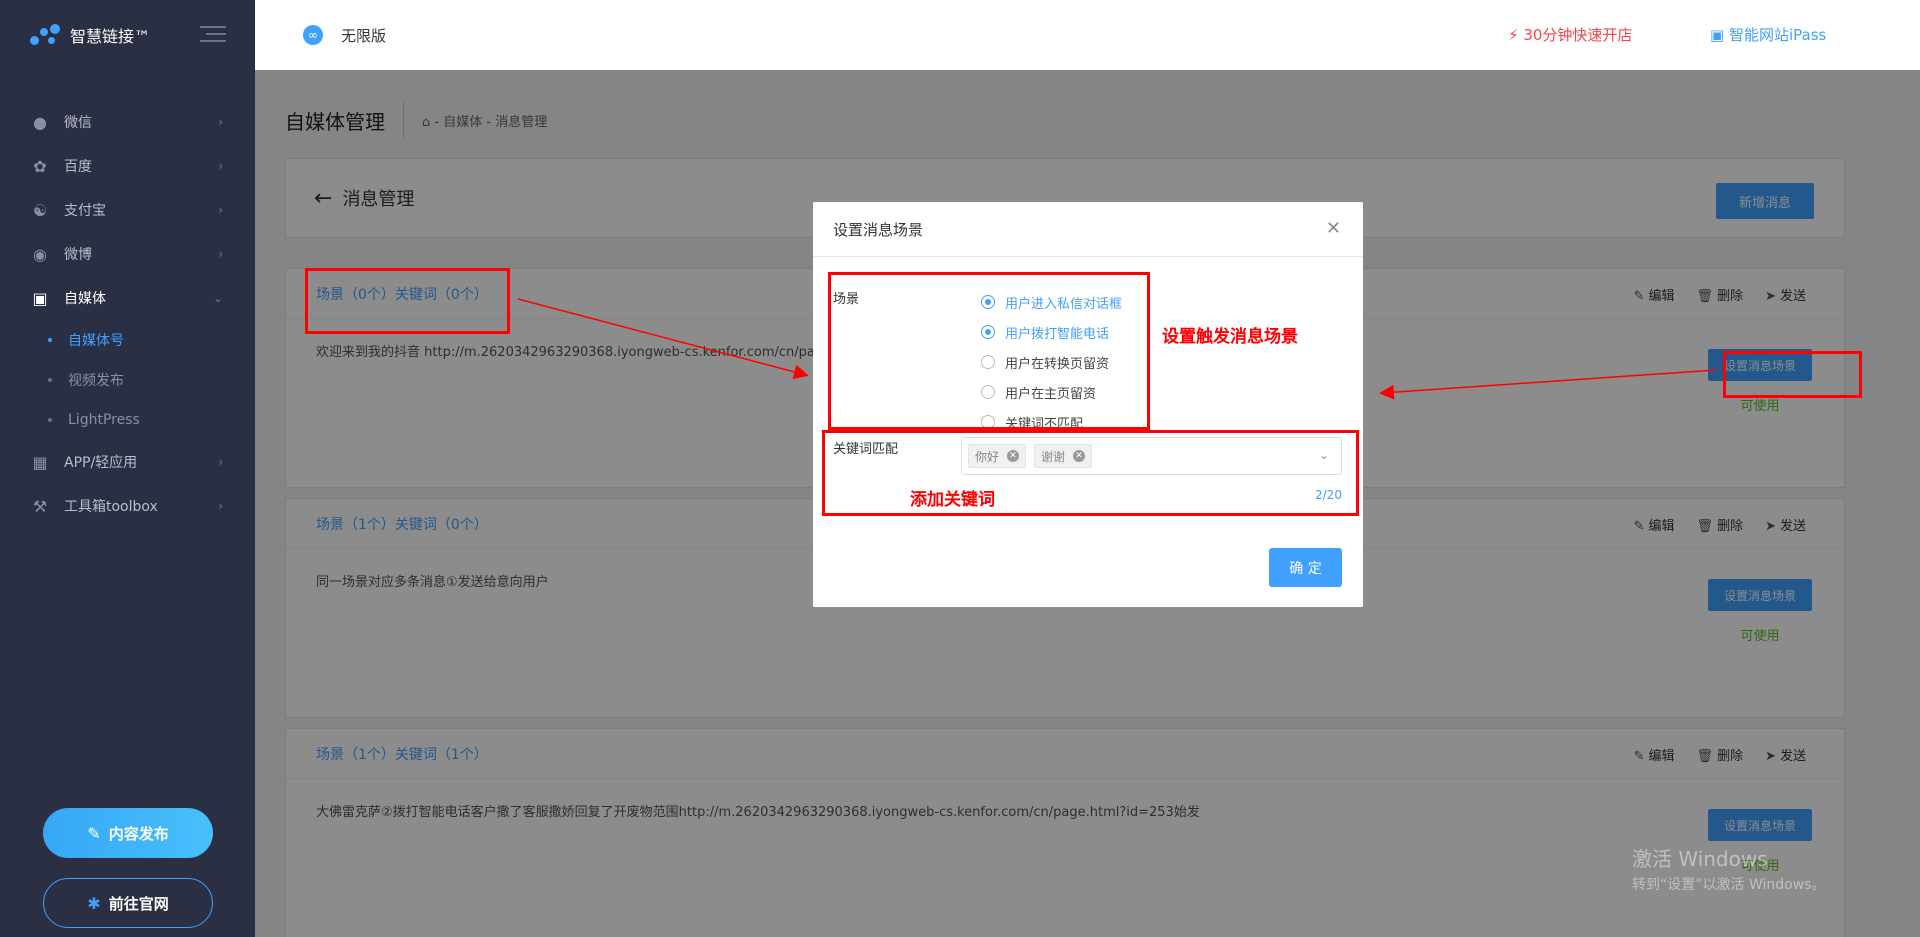 This screenshot has height=937, width=1920. Describe the element at coordinates (94, 833) in the screenshot. I see `edit-icon: ✎` at that location.